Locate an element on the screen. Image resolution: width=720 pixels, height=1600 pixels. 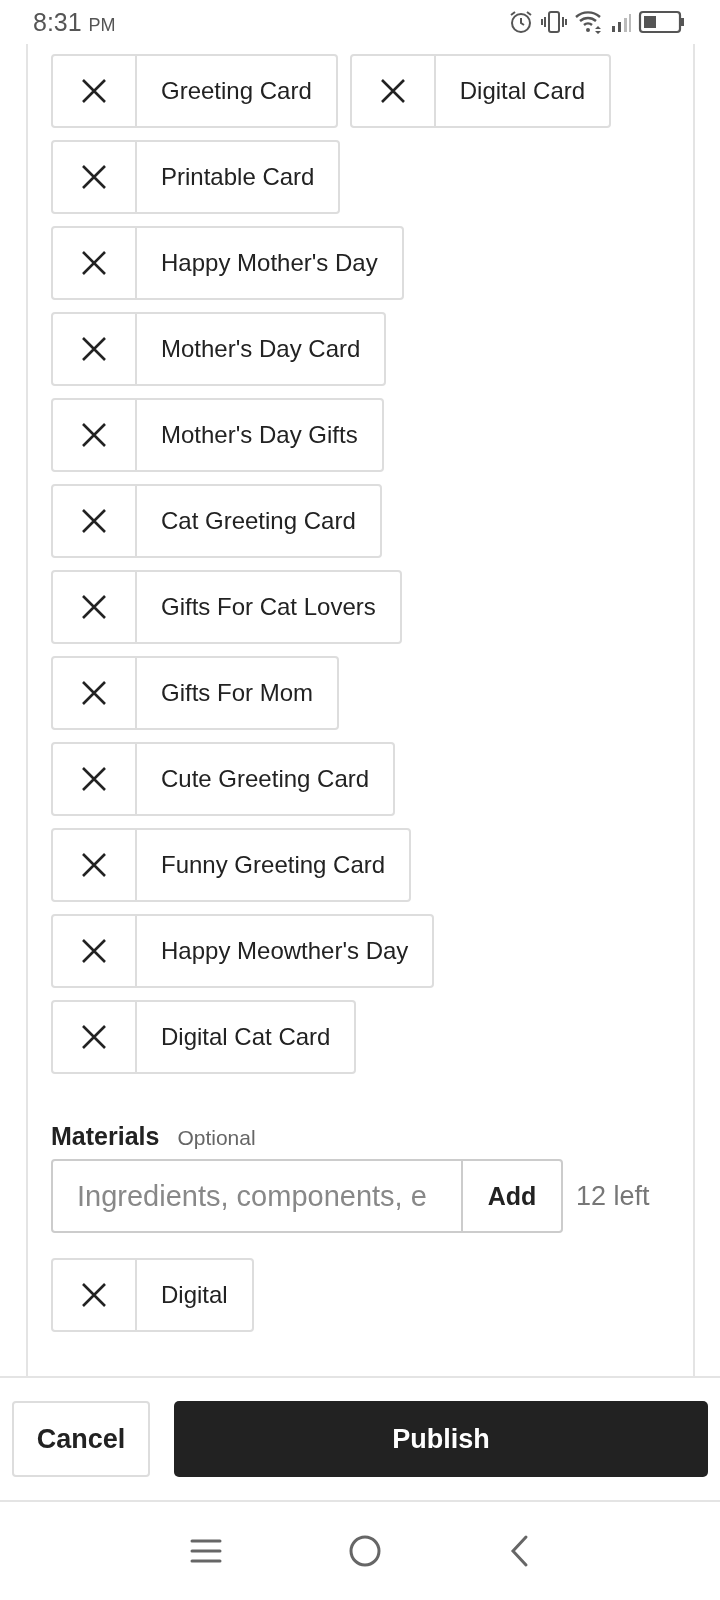
battery-icon is located at coordinates (662, 22).